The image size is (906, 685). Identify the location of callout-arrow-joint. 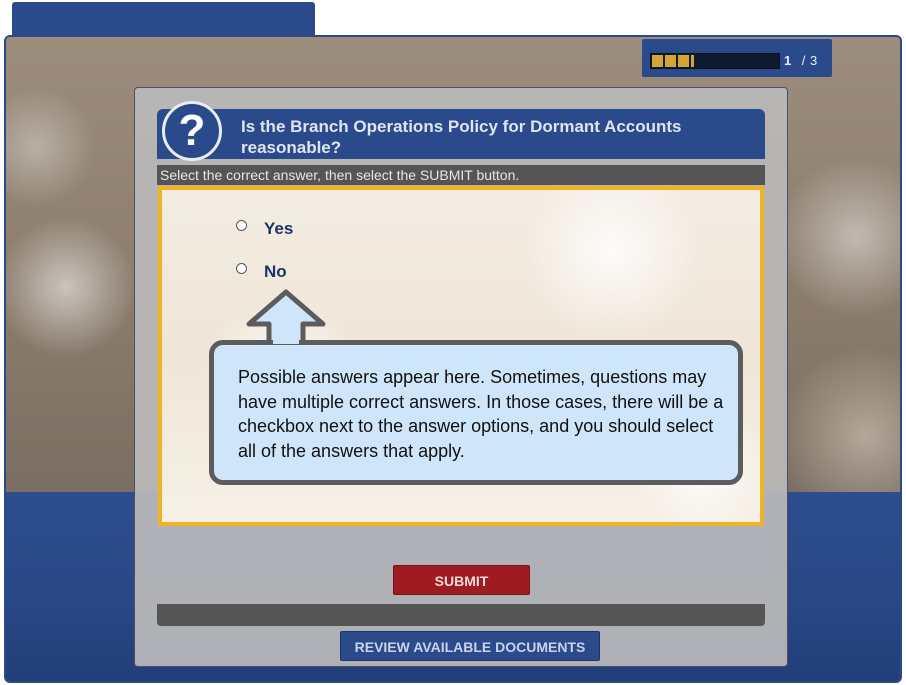
(286, 337).